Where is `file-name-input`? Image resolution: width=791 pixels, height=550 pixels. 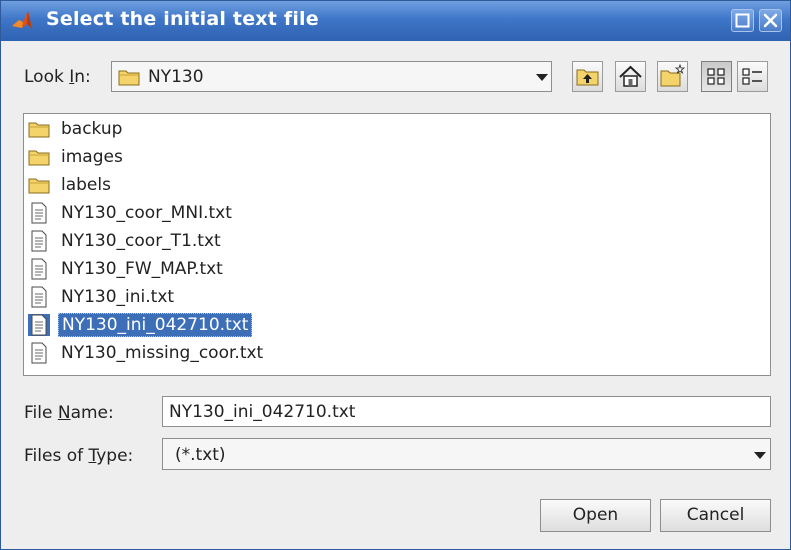 file-name-input is located at coordinates (466, 411).